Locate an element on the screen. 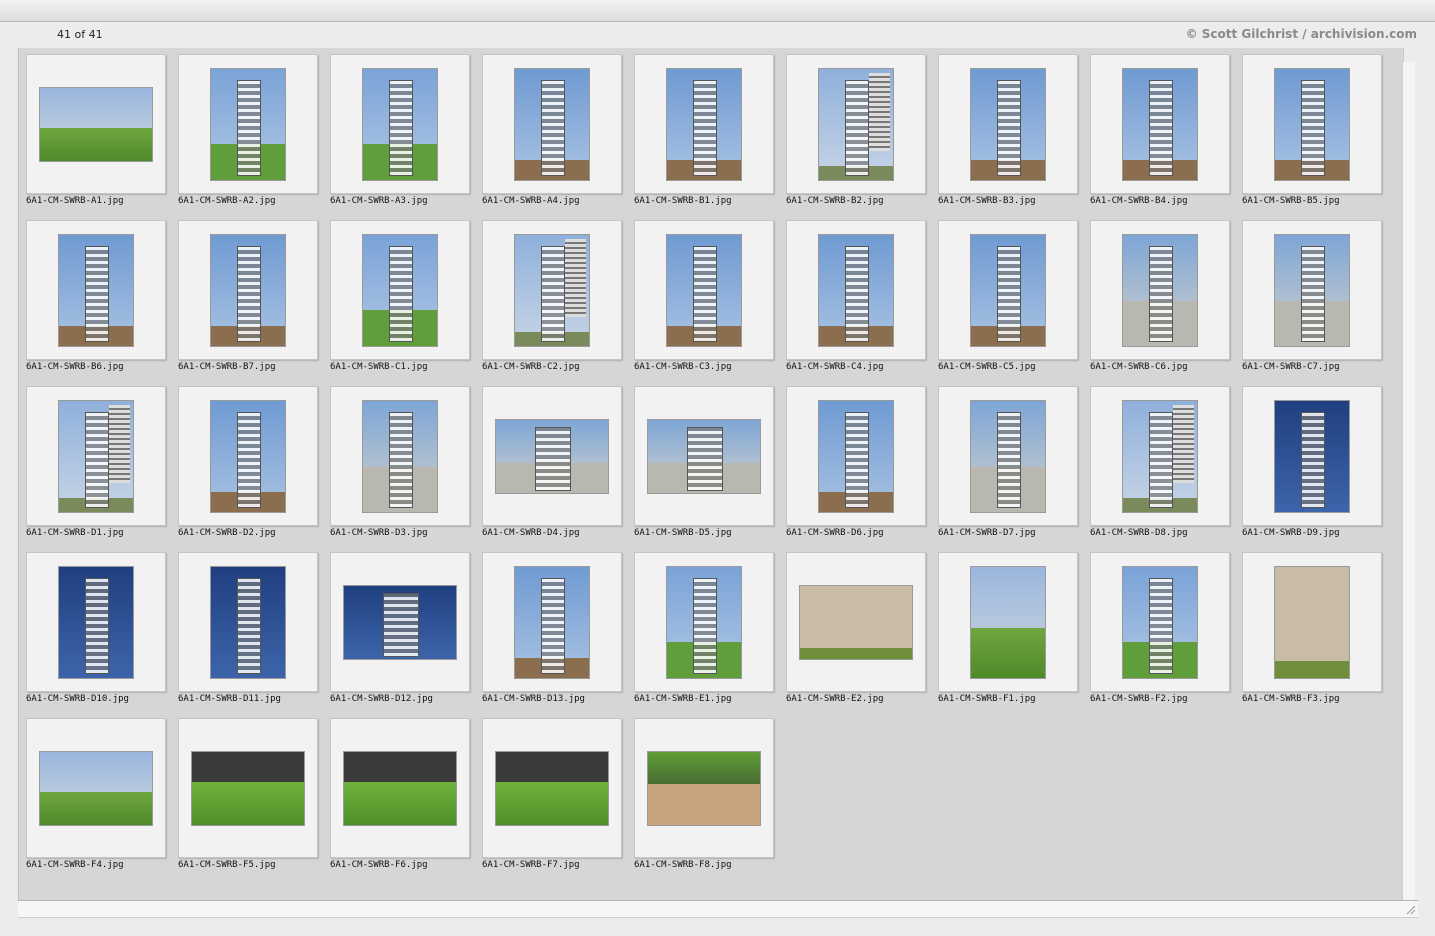 Image resolution: width=1435 pixels, height=936 pixels. thumbnail-item: 6A1-CM-SWRB-C2.jpg is located at coordinates (558, 303).